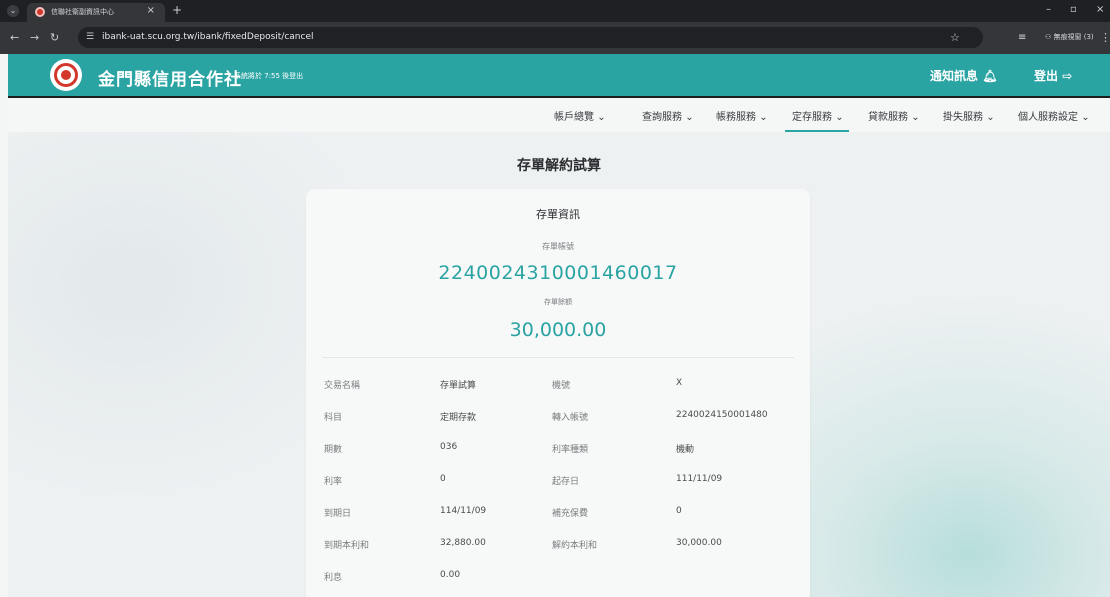 Image resolution: width=1110 pixels, height=597 pixels. I want to click on balance-amount: 30,000.00, so click(558, 330).